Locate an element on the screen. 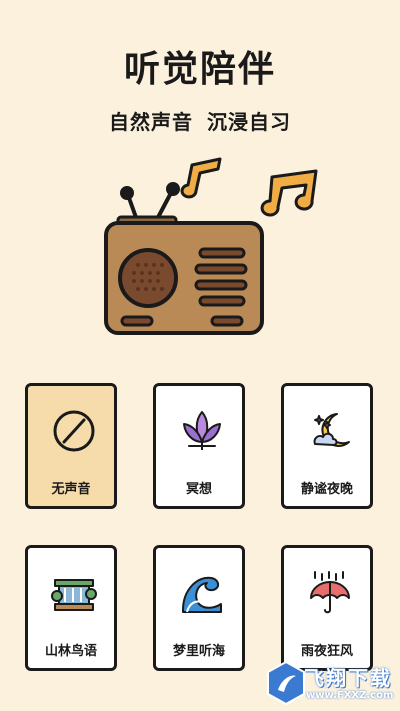 This screenshot has height=711, width=400. sound-option-label: 无声音 is located at coordinates (71, 489).